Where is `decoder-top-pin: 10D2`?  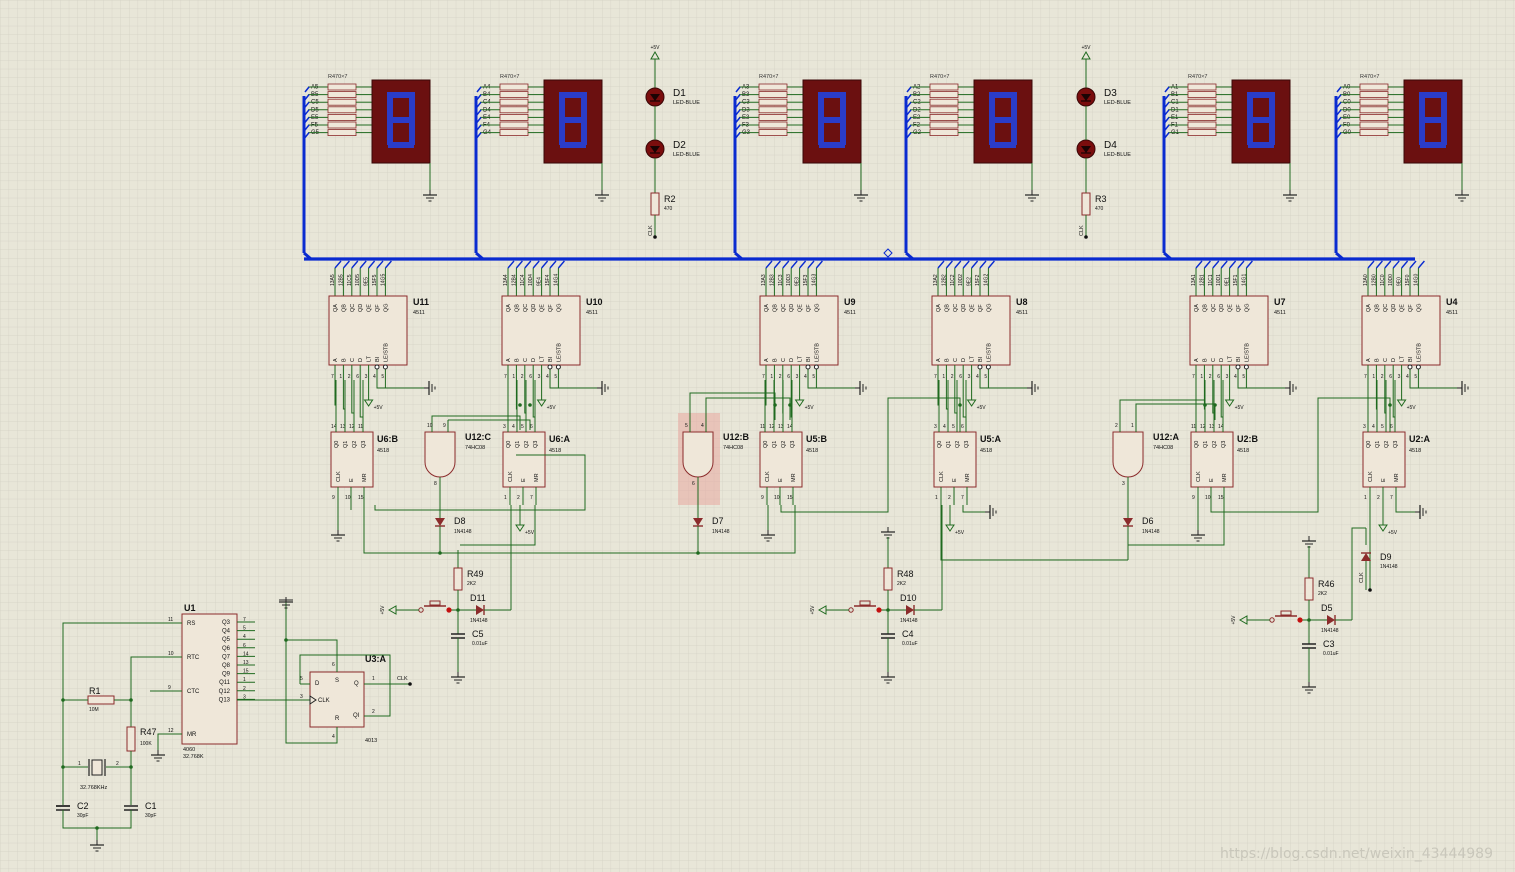 decoder-top-pin: 10D2 is located at coordinates (961, 280).